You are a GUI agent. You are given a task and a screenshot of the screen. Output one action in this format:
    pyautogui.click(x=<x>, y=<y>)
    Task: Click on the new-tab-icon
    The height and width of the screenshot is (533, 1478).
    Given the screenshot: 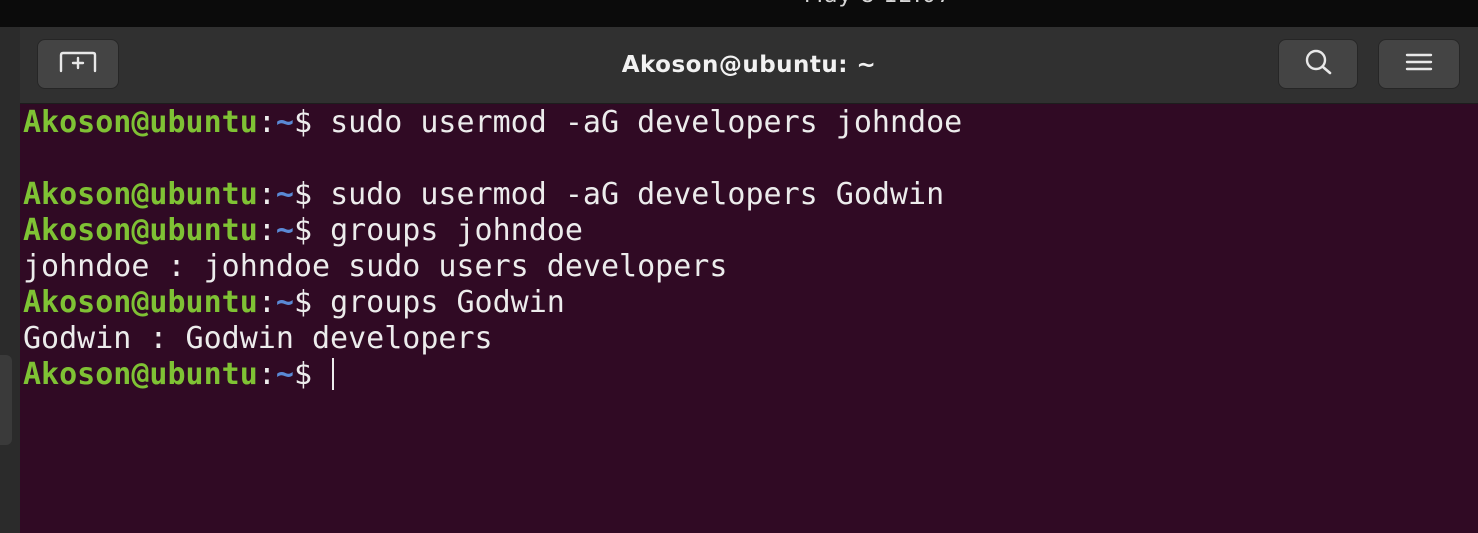 What is the action you would take?
    pyautogui.click(x=78, y=64)
    